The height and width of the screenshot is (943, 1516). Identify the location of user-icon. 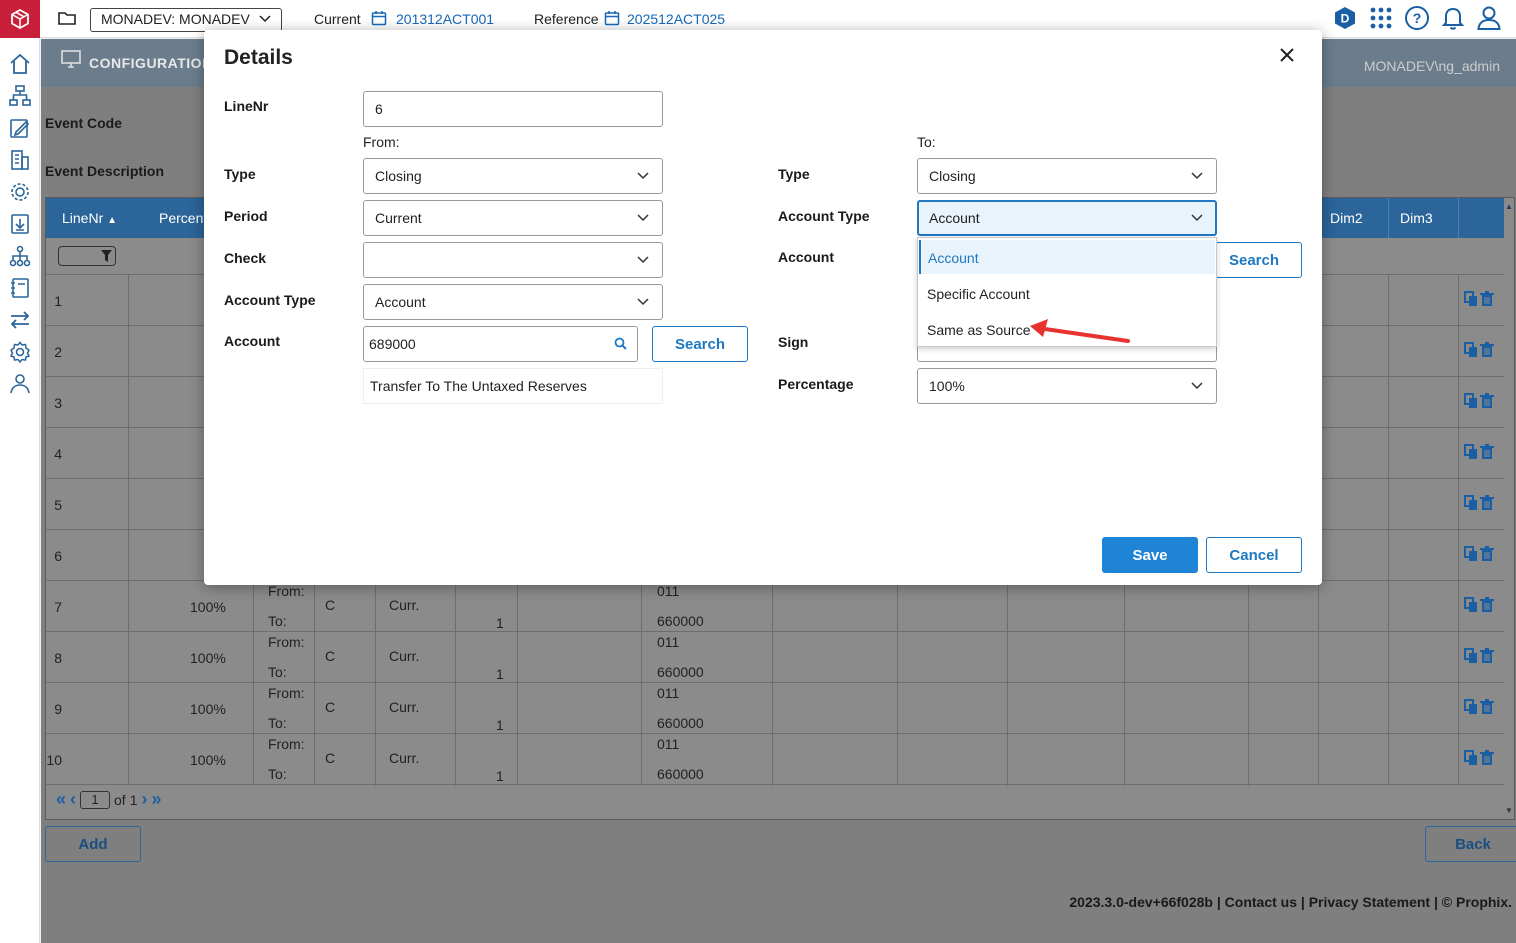
(1489, 18).